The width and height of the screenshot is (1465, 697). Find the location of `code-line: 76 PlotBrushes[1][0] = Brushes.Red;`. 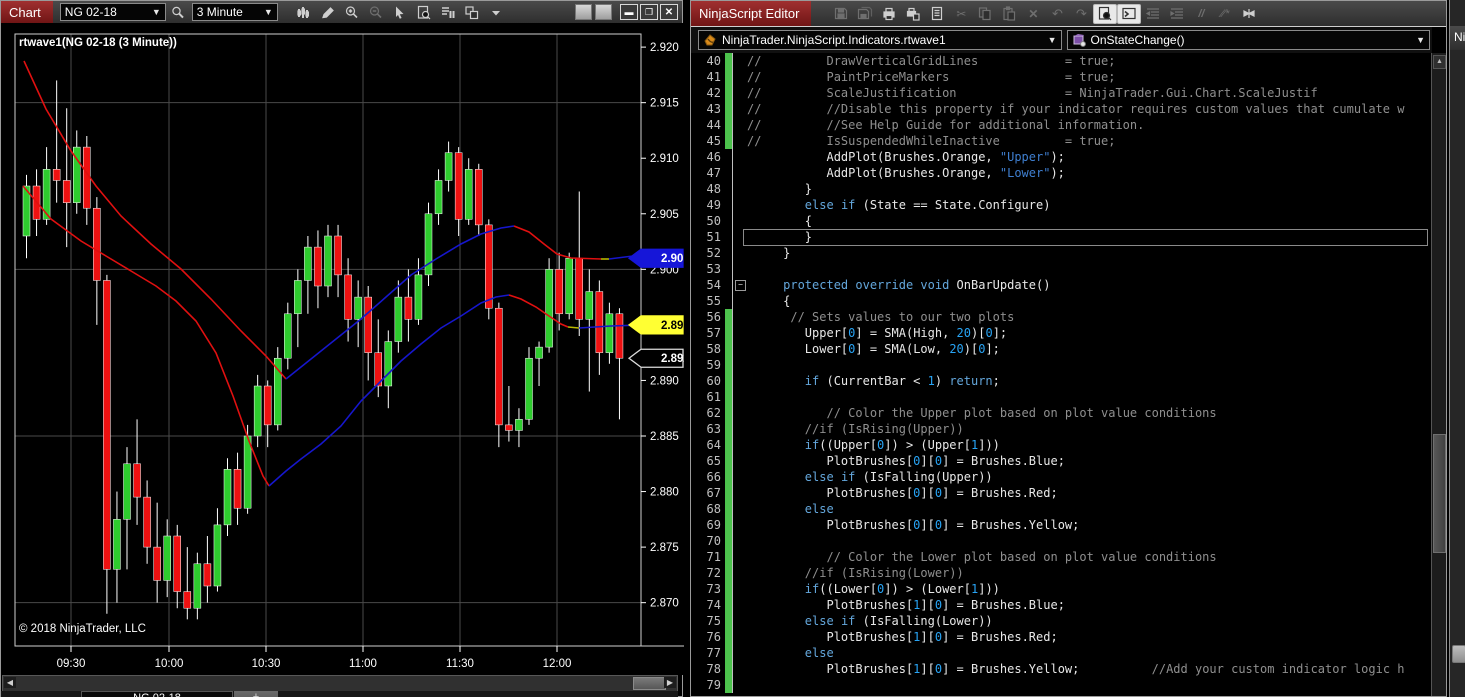

code-line: 76 PlotBrushes[1][0] = Brushes.Red; is located at coordinates (1061, 637).